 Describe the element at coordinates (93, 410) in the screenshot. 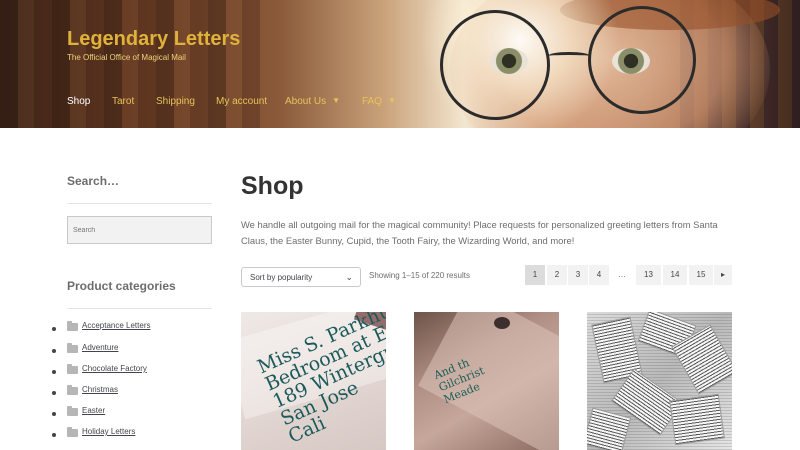

I see `category-link-easter: Easter` at that location.